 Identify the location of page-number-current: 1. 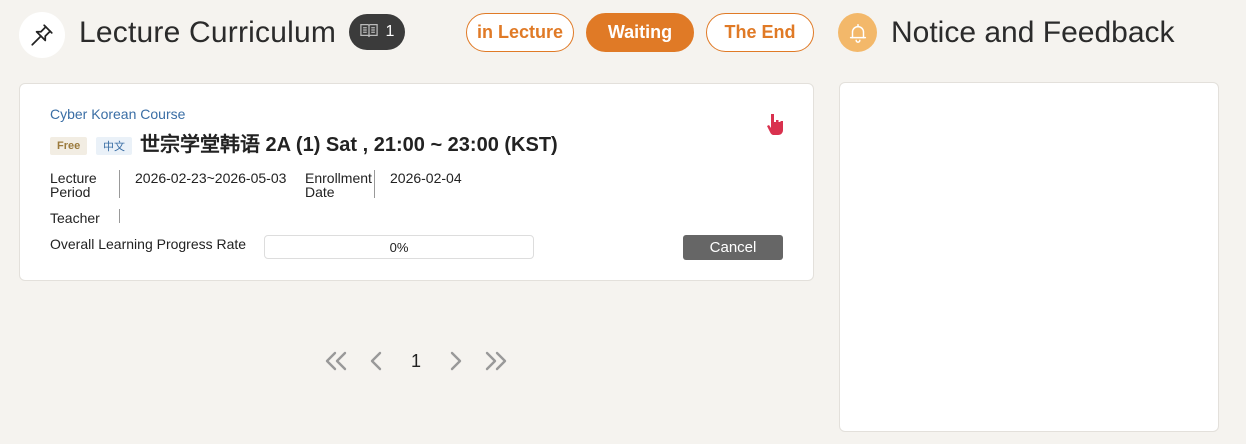
(416, 361).